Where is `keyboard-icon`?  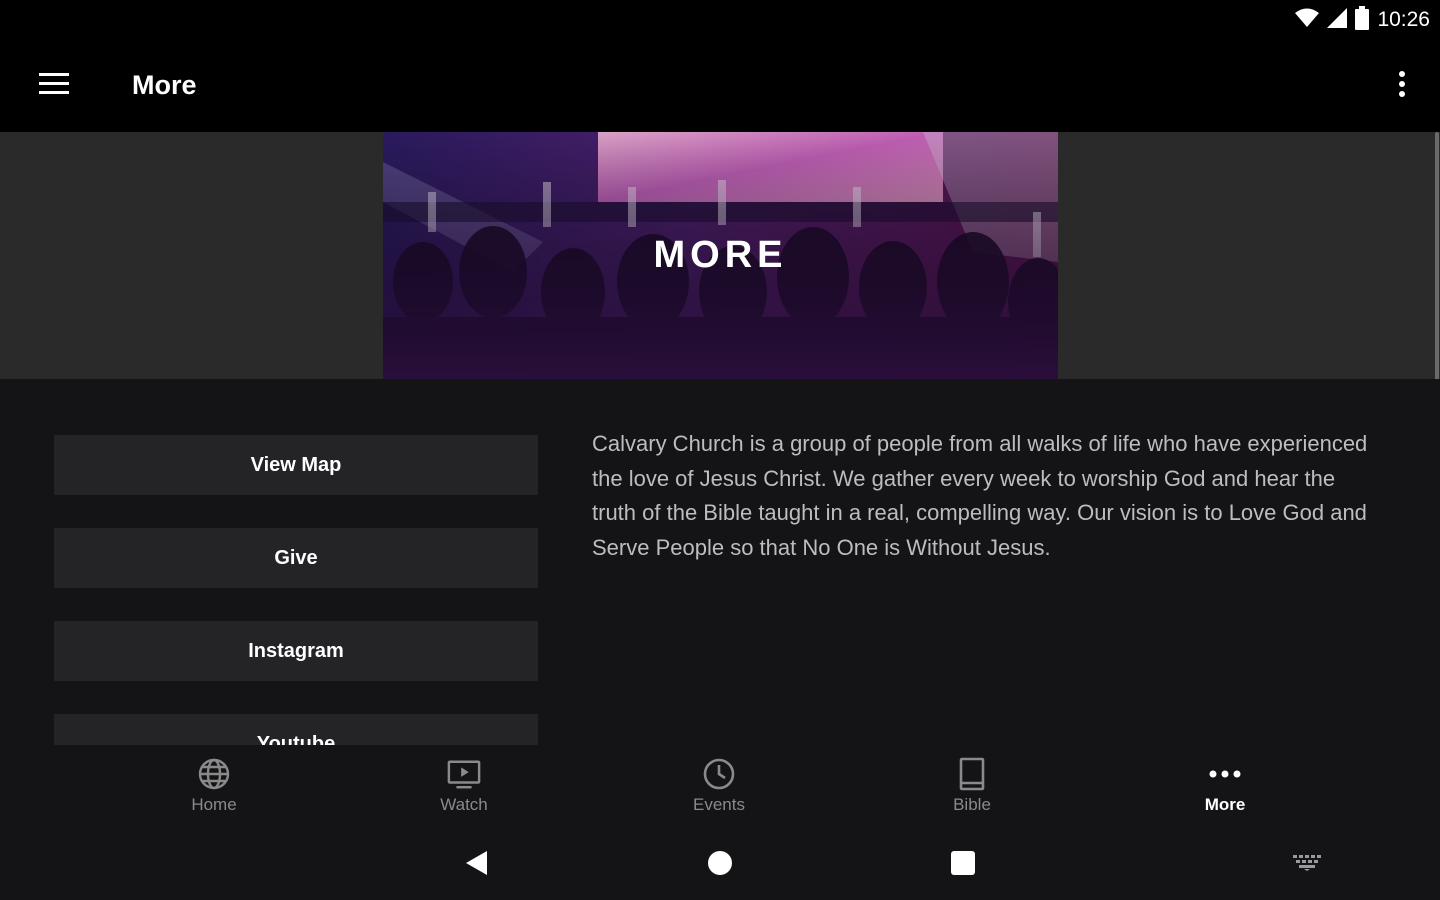 keyboard-icon is located at coordinates (1307, 865).